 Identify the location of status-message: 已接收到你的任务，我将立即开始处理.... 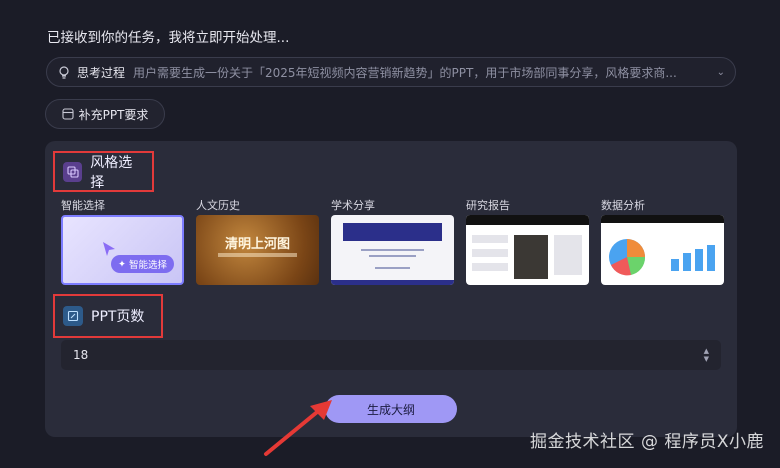
(168, 38).